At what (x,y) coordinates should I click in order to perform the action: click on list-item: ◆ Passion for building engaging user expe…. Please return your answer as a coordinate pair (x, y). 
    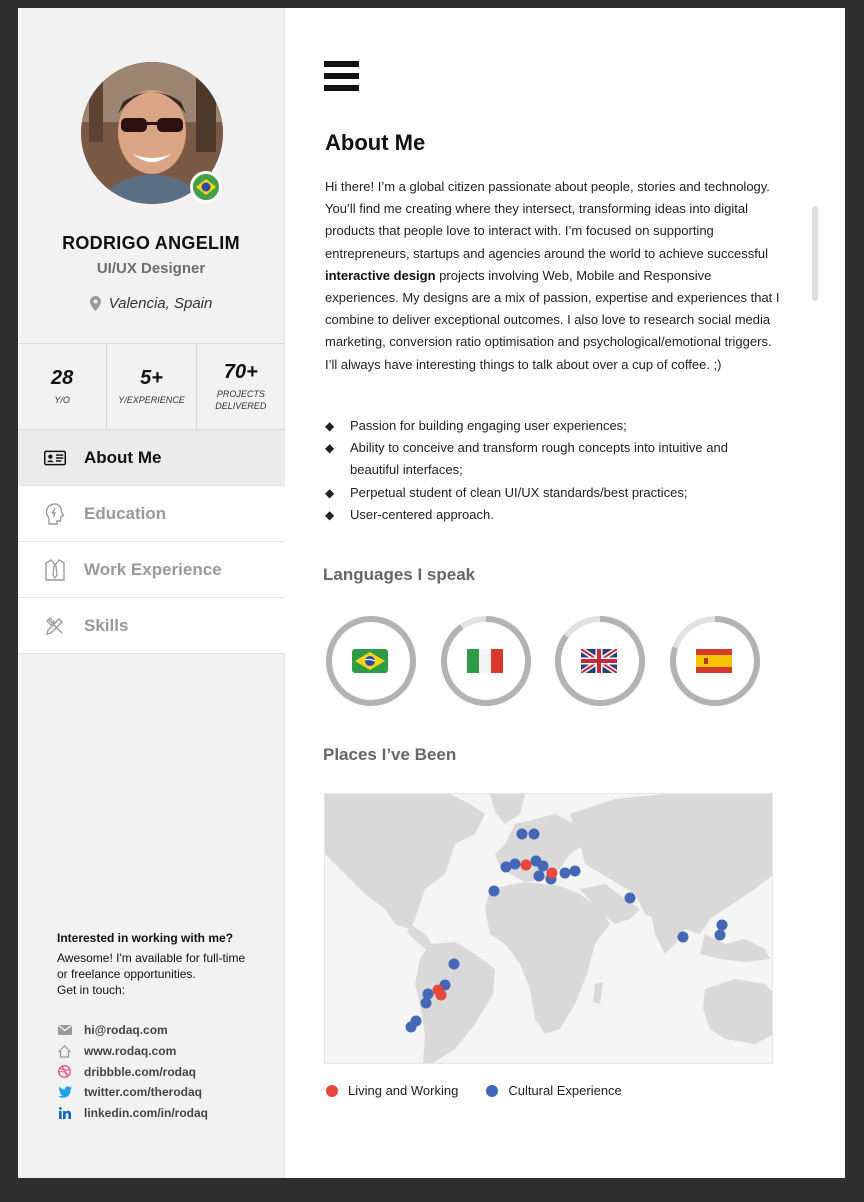
    Looking at the image, I should click on (552, 426).